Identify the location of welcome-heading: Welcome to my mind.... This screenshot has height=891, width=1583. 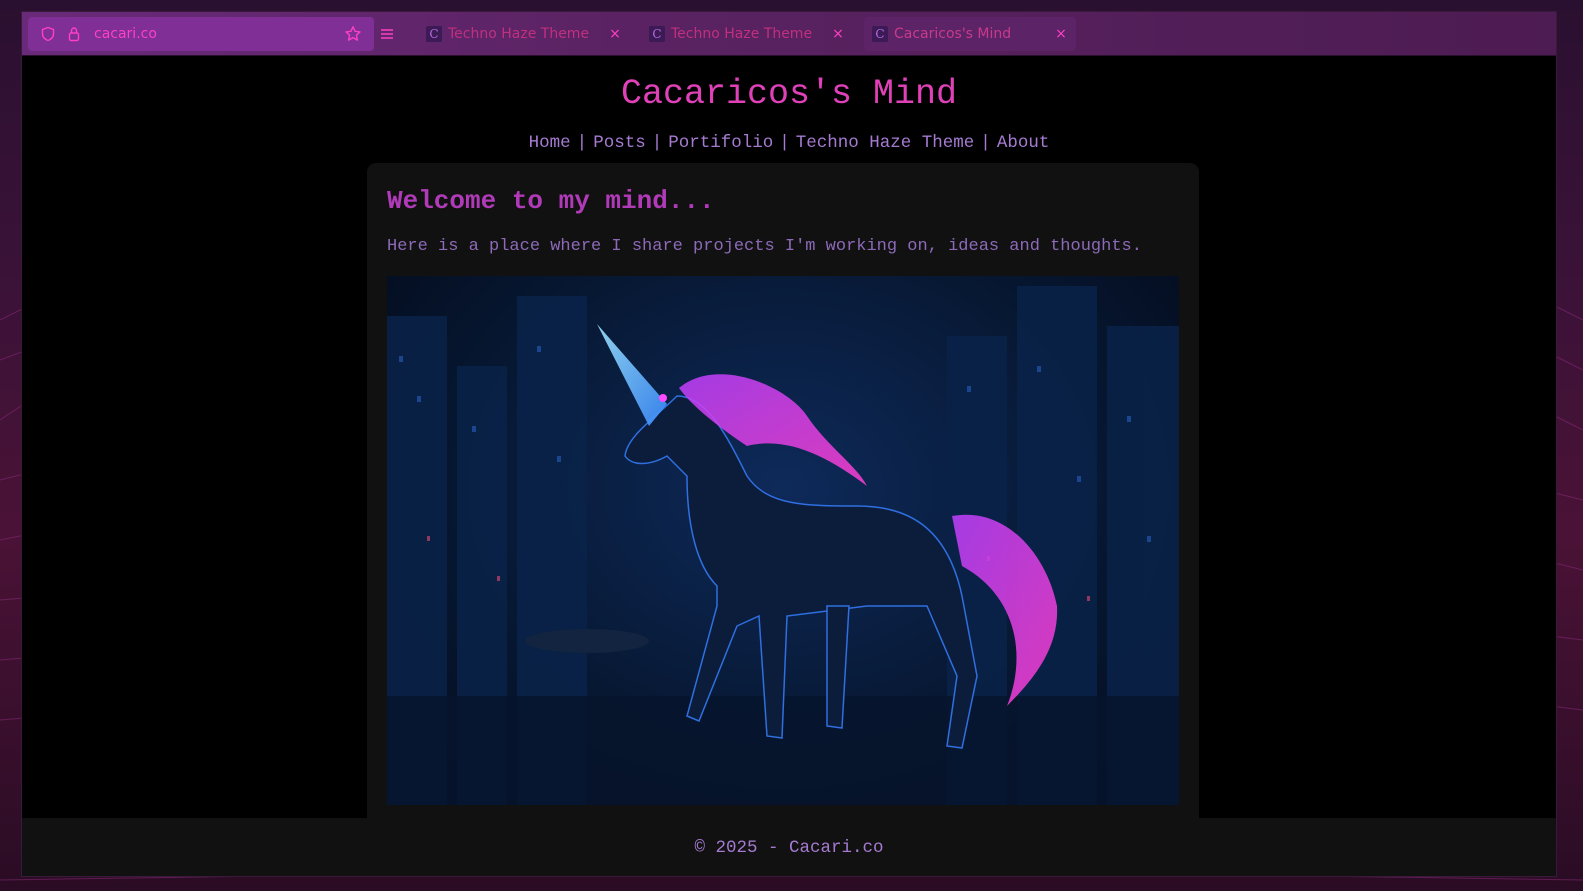
(551, 201).